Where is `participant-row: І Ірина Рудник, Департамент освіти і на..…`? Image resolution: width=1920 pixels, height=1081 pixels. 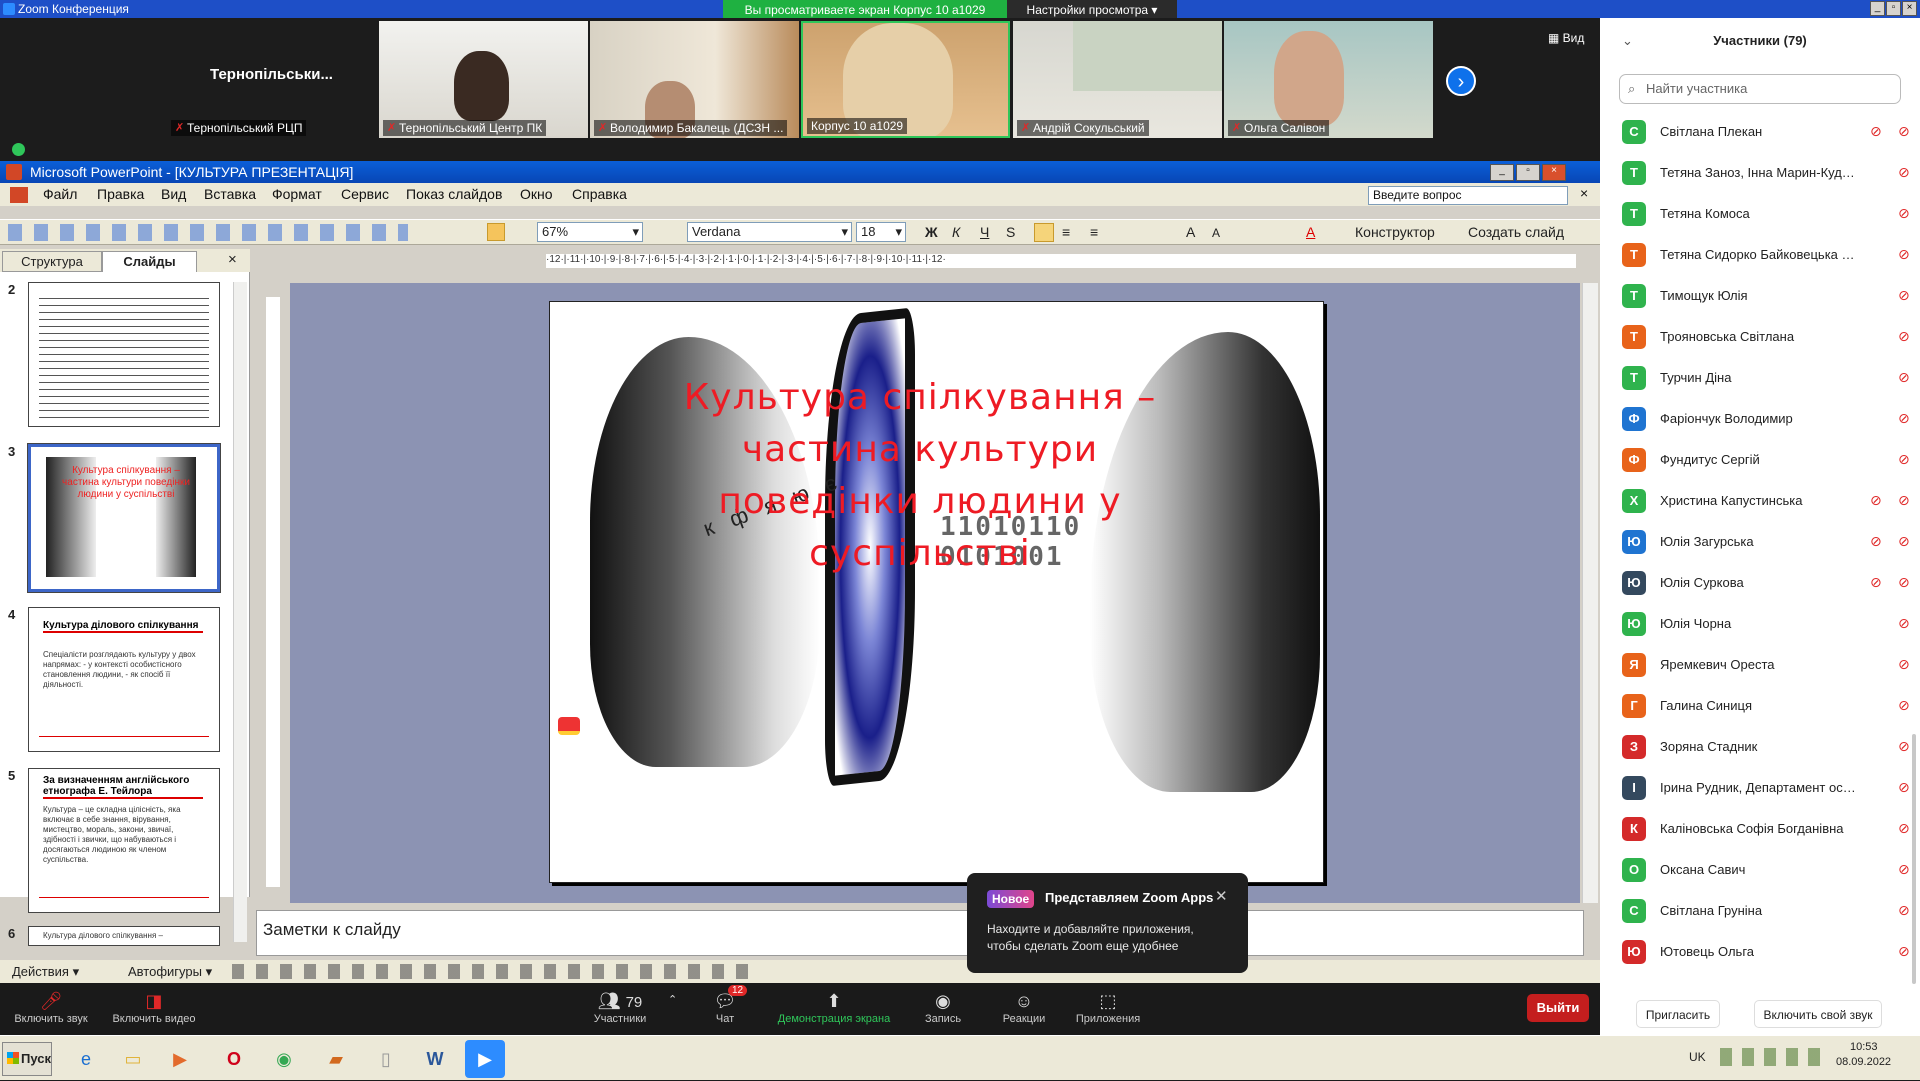
participant-row: І Ірина Рудник, Департамент освіти і на..… is located at coordinates (1760, 788).